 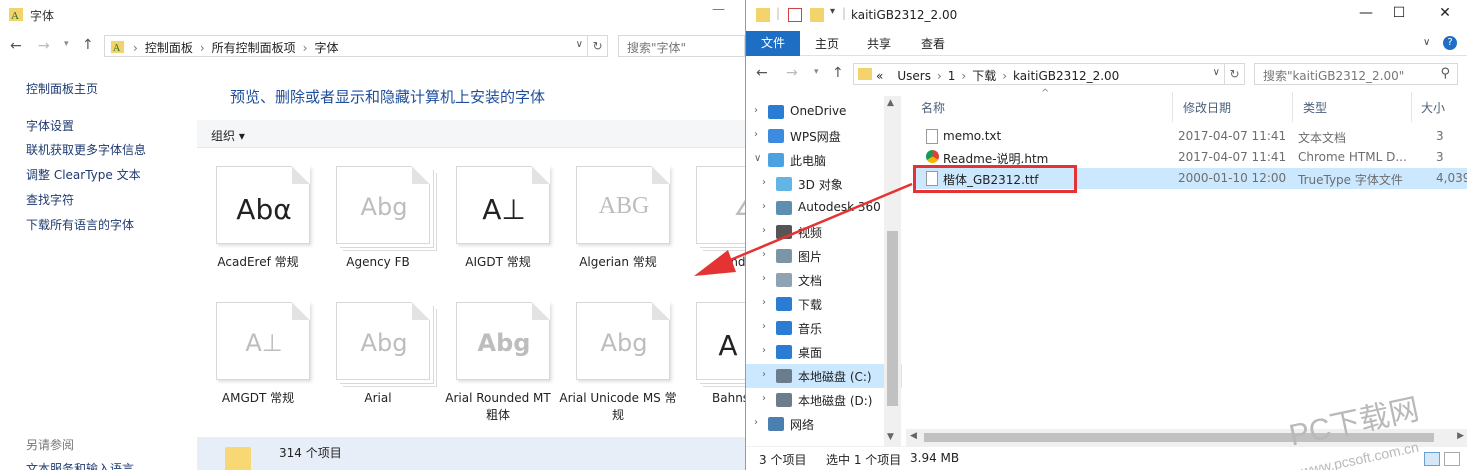 What do you see at coordinates (776, 424) in the screenshot?
I see `network-icon` at bounding box center [776, 424].